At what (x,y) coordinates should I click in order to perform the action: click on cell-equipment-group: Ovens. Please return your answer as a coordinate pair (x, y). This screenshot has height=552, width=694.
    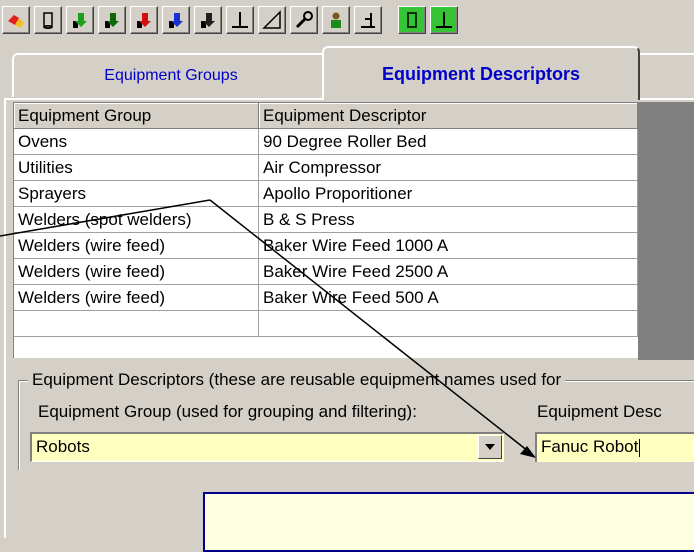
    Looking at the image, I should click on (136, 142).